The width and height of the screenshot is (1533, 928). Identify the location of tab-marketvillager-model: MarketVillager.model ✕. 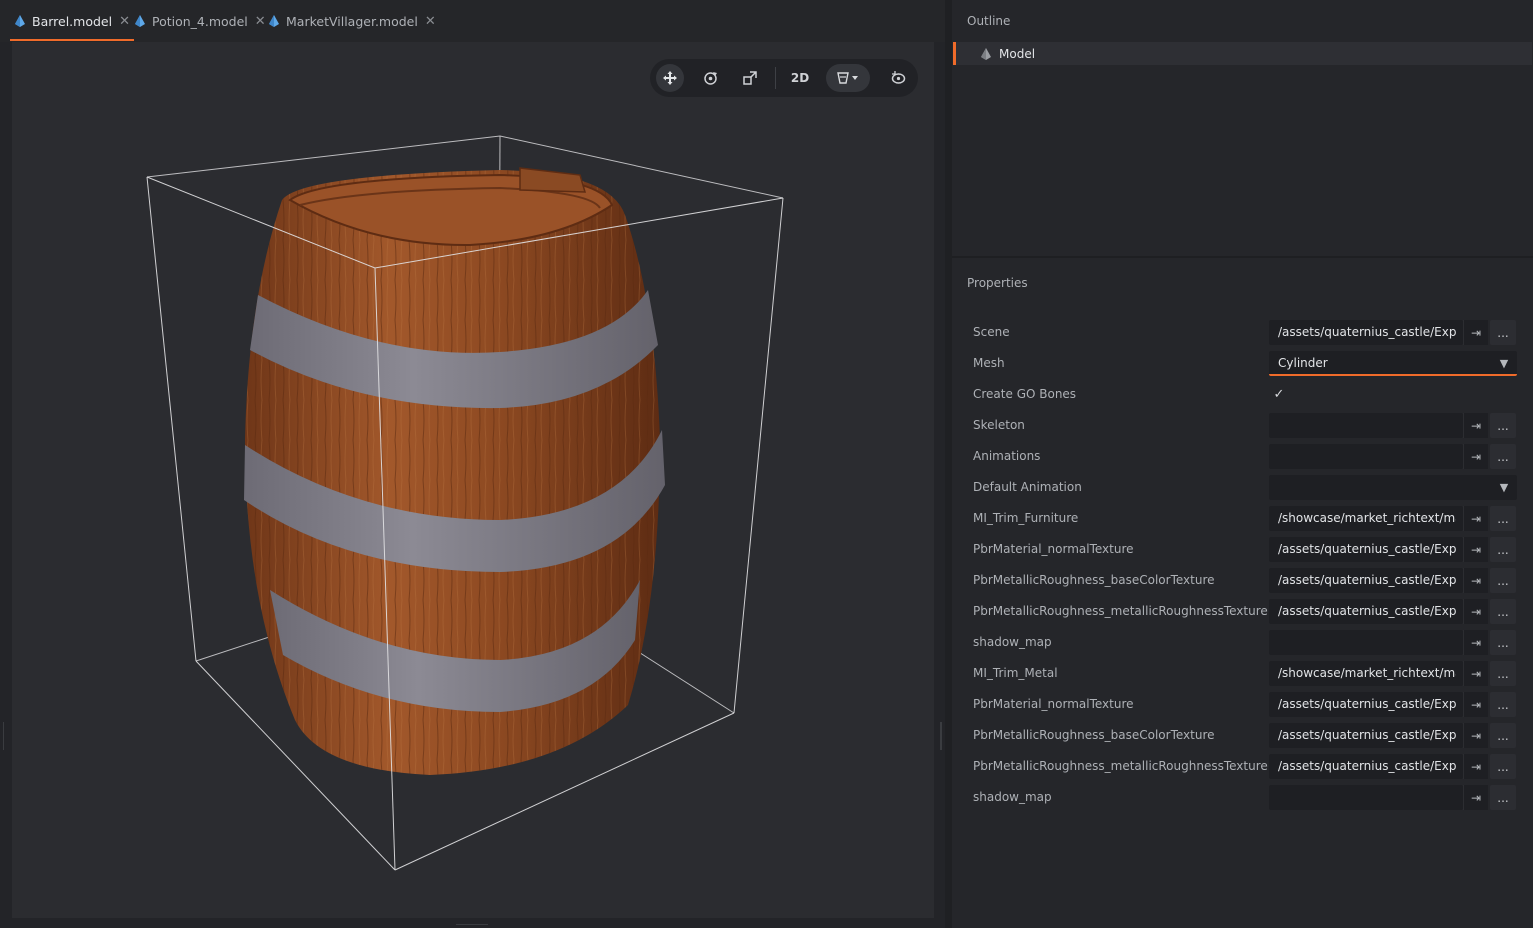
(352, 21).